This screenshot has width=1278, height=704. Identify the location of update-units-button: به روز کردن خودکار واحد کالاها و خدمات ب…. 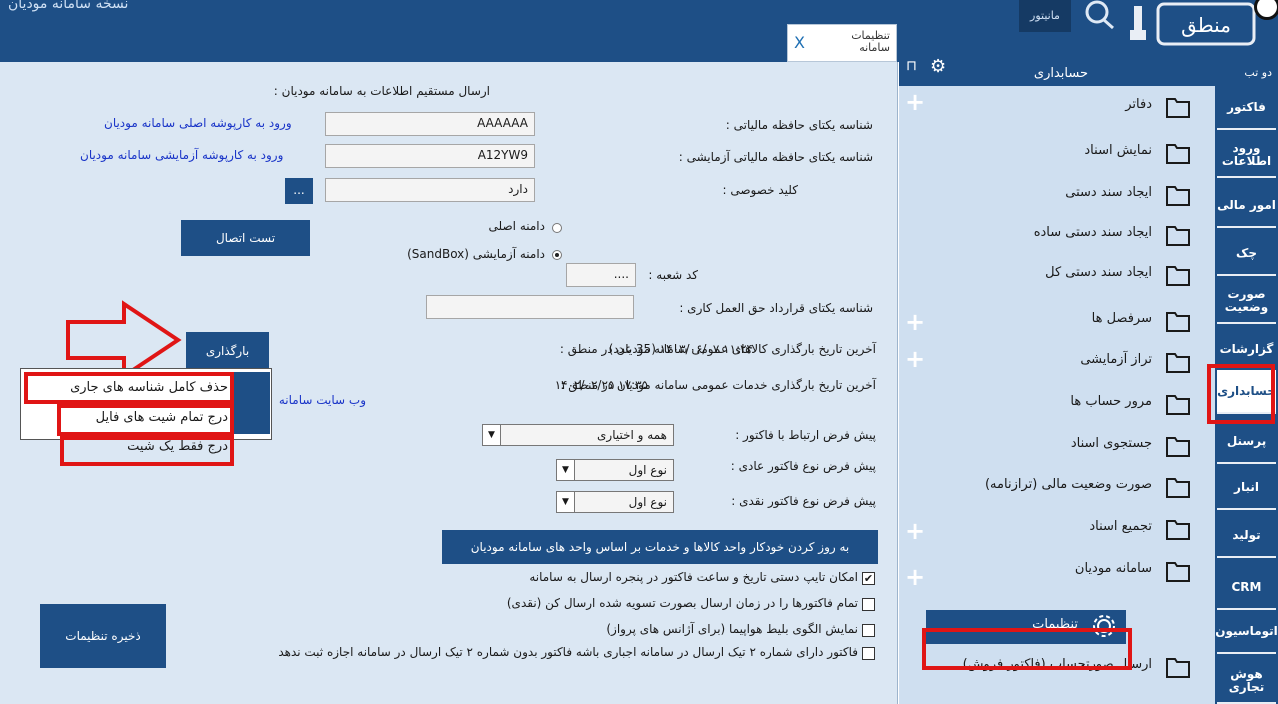
(660, 547).